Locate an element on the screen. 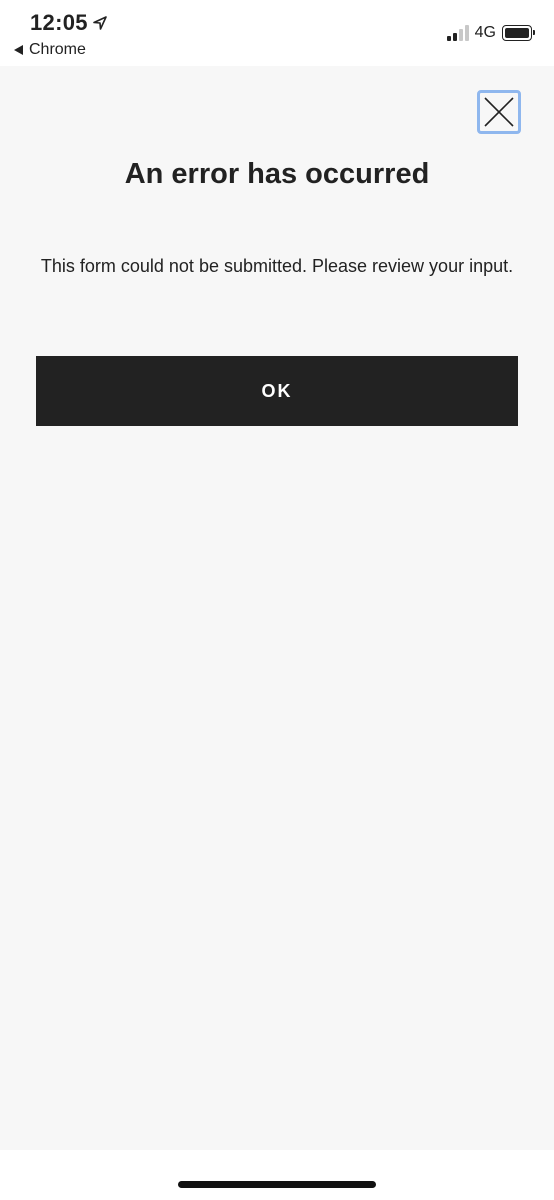  status-indicators: 4G is located at coordinates (490, 33).